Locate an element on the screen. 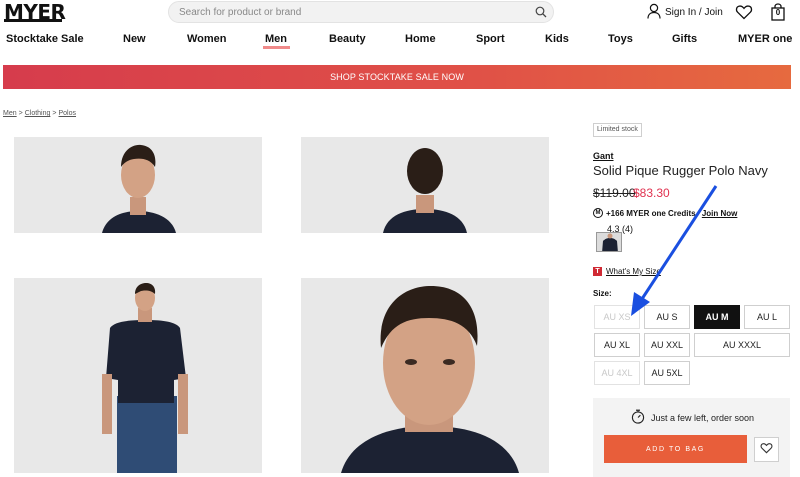  nav-item-men: Men is located at coordinates (276, 39).